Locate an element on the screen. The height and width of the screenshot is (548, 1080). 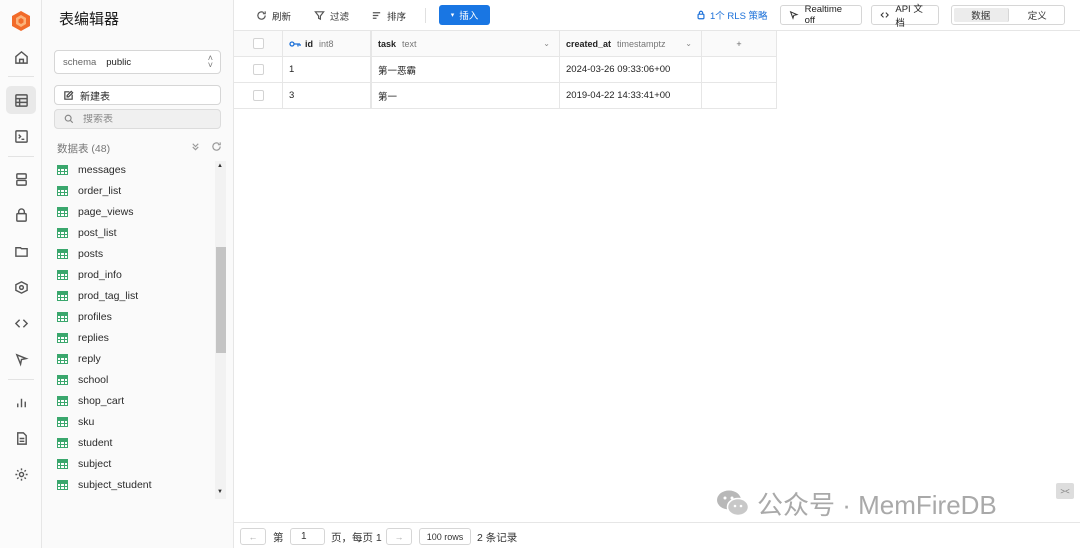
table-editor-icon is located at coordinates (21, 100).